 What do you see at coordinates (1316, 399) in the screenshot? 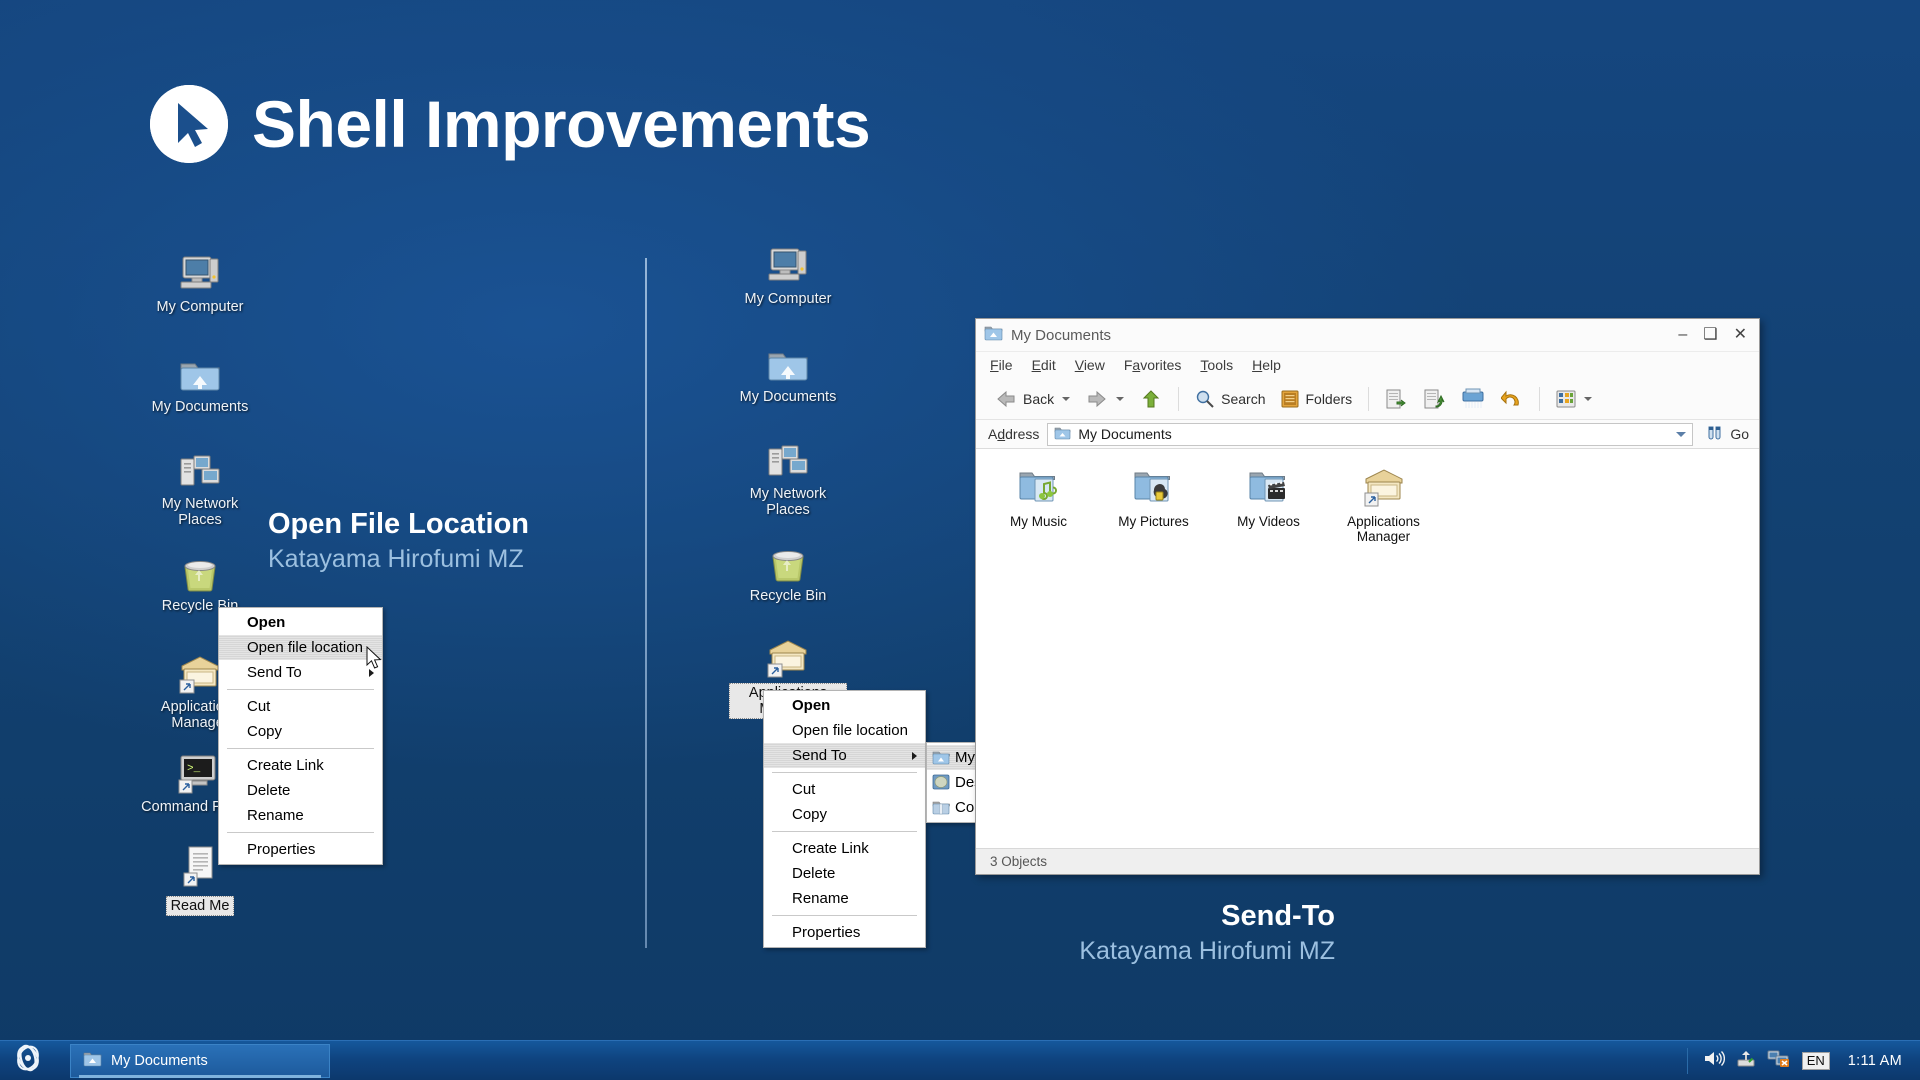
I see `folders-button: Folders` at bounding box center [1316, 399].